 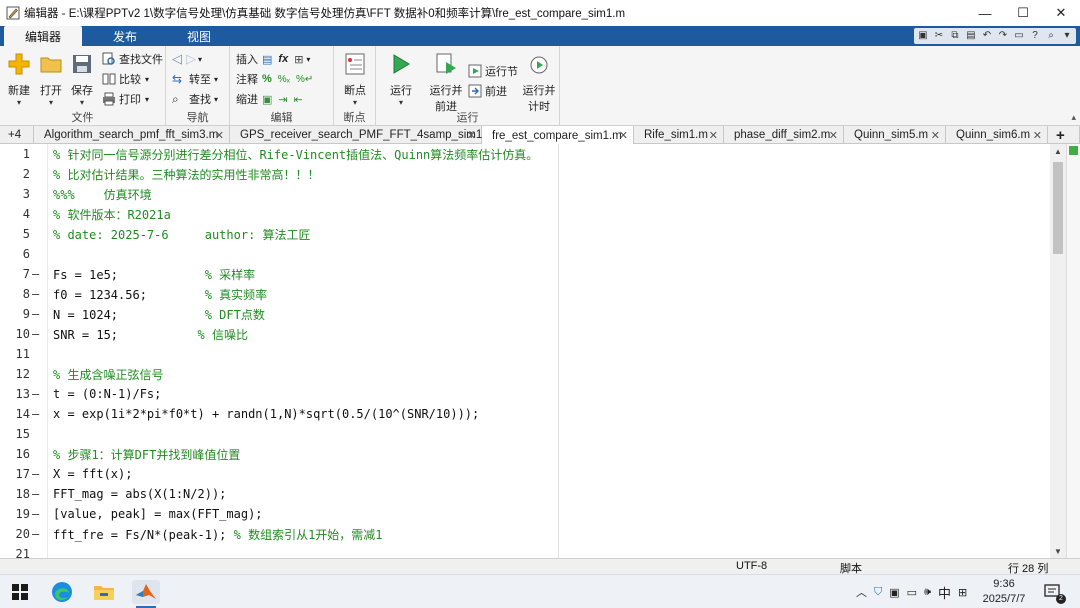 What do you see at coordinates (1073, 117) in the screenshot?
I see `collapse-ribbon-icon: ▴` at bounding box center [1073, 117].